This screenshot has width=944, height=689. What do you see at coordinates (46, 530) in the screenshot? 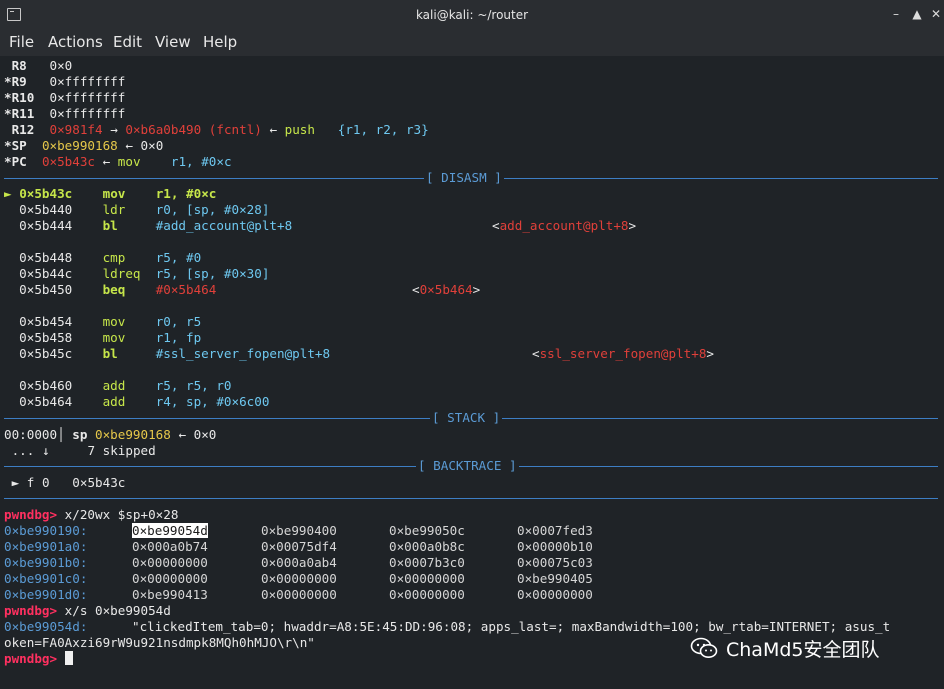
I see `memdump-addr: 0×be990190:` at bounding box center [46, 530].